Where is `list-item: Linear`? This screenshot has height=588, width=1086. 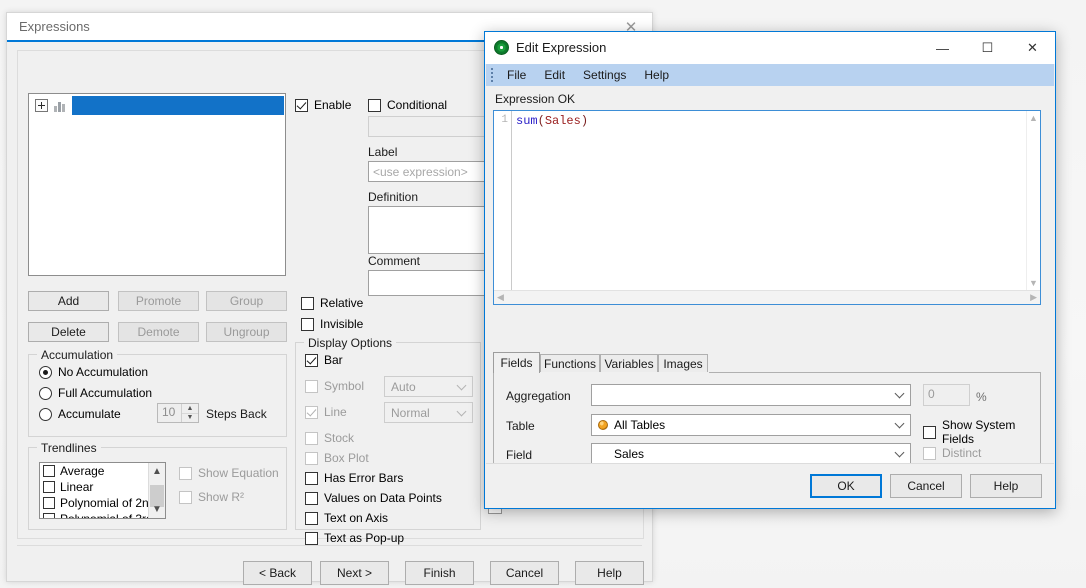
list-item: Linear is located at coordinates (94, 487).